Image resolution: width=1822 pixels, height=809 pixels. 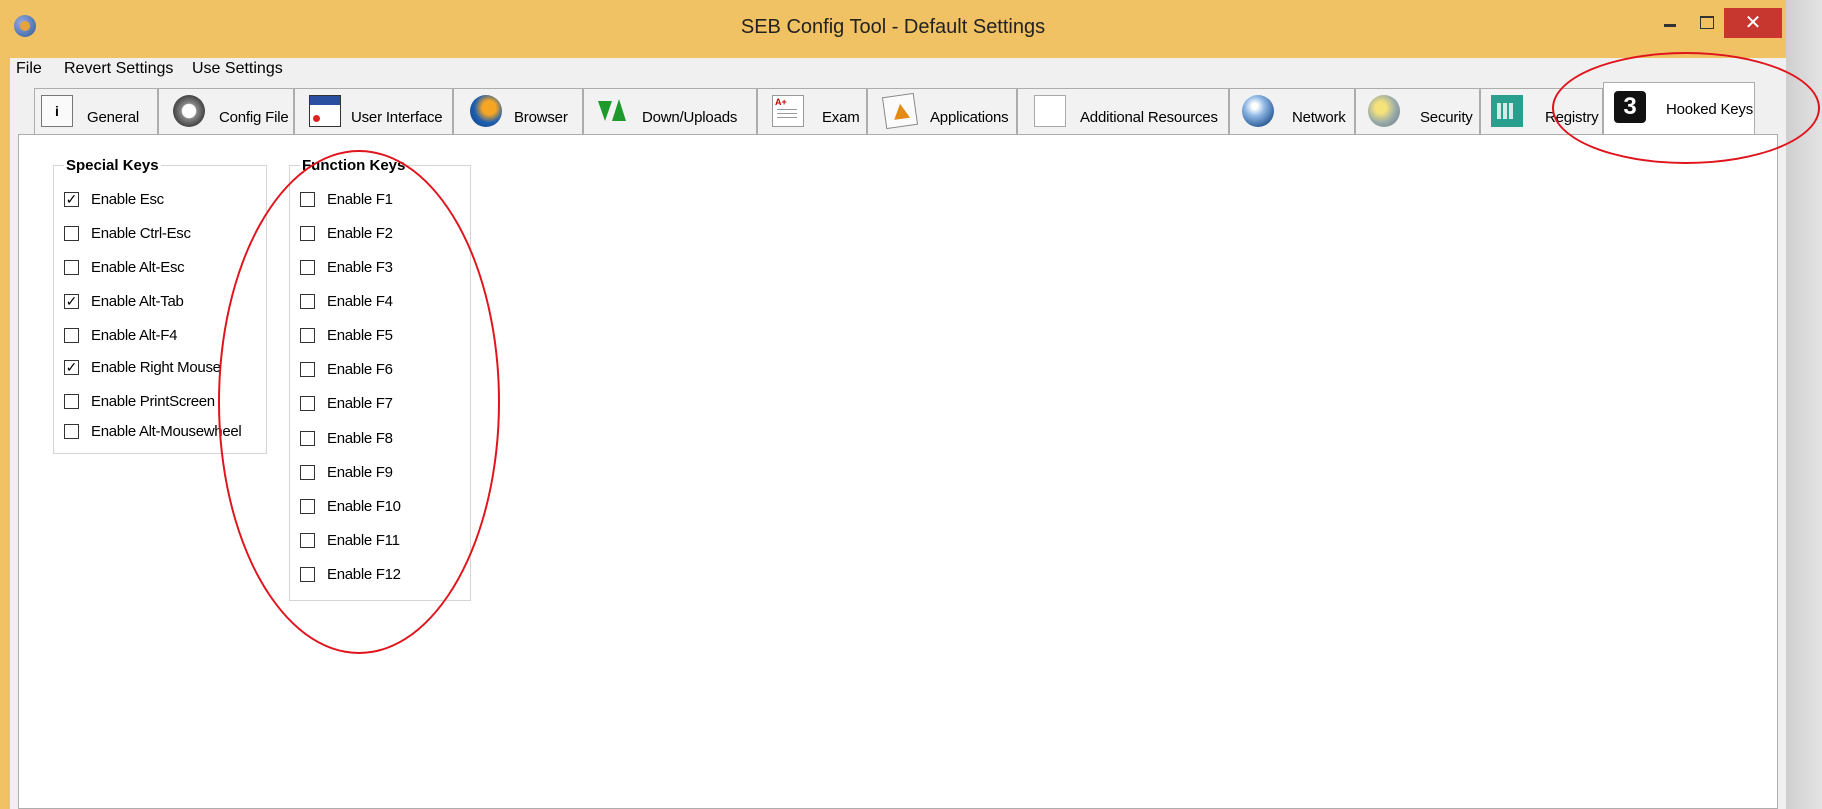 I want to click on checkbox-label: Enable F11, so click(x=363, y=540).